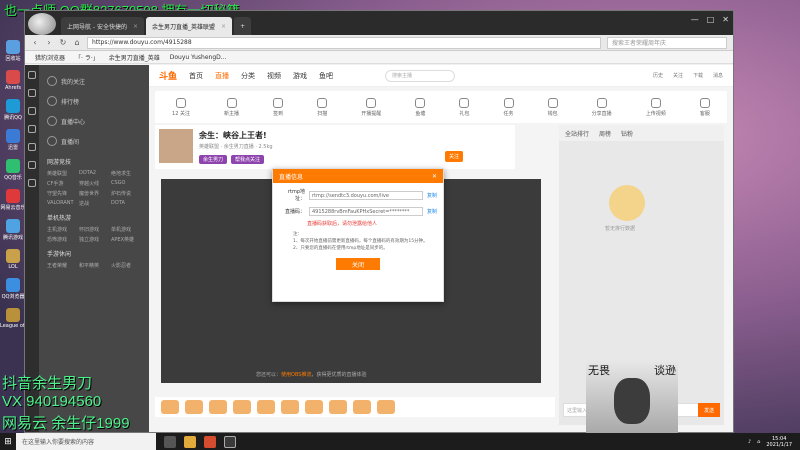  I want to click on maximize-button: □, so click(711, 19).